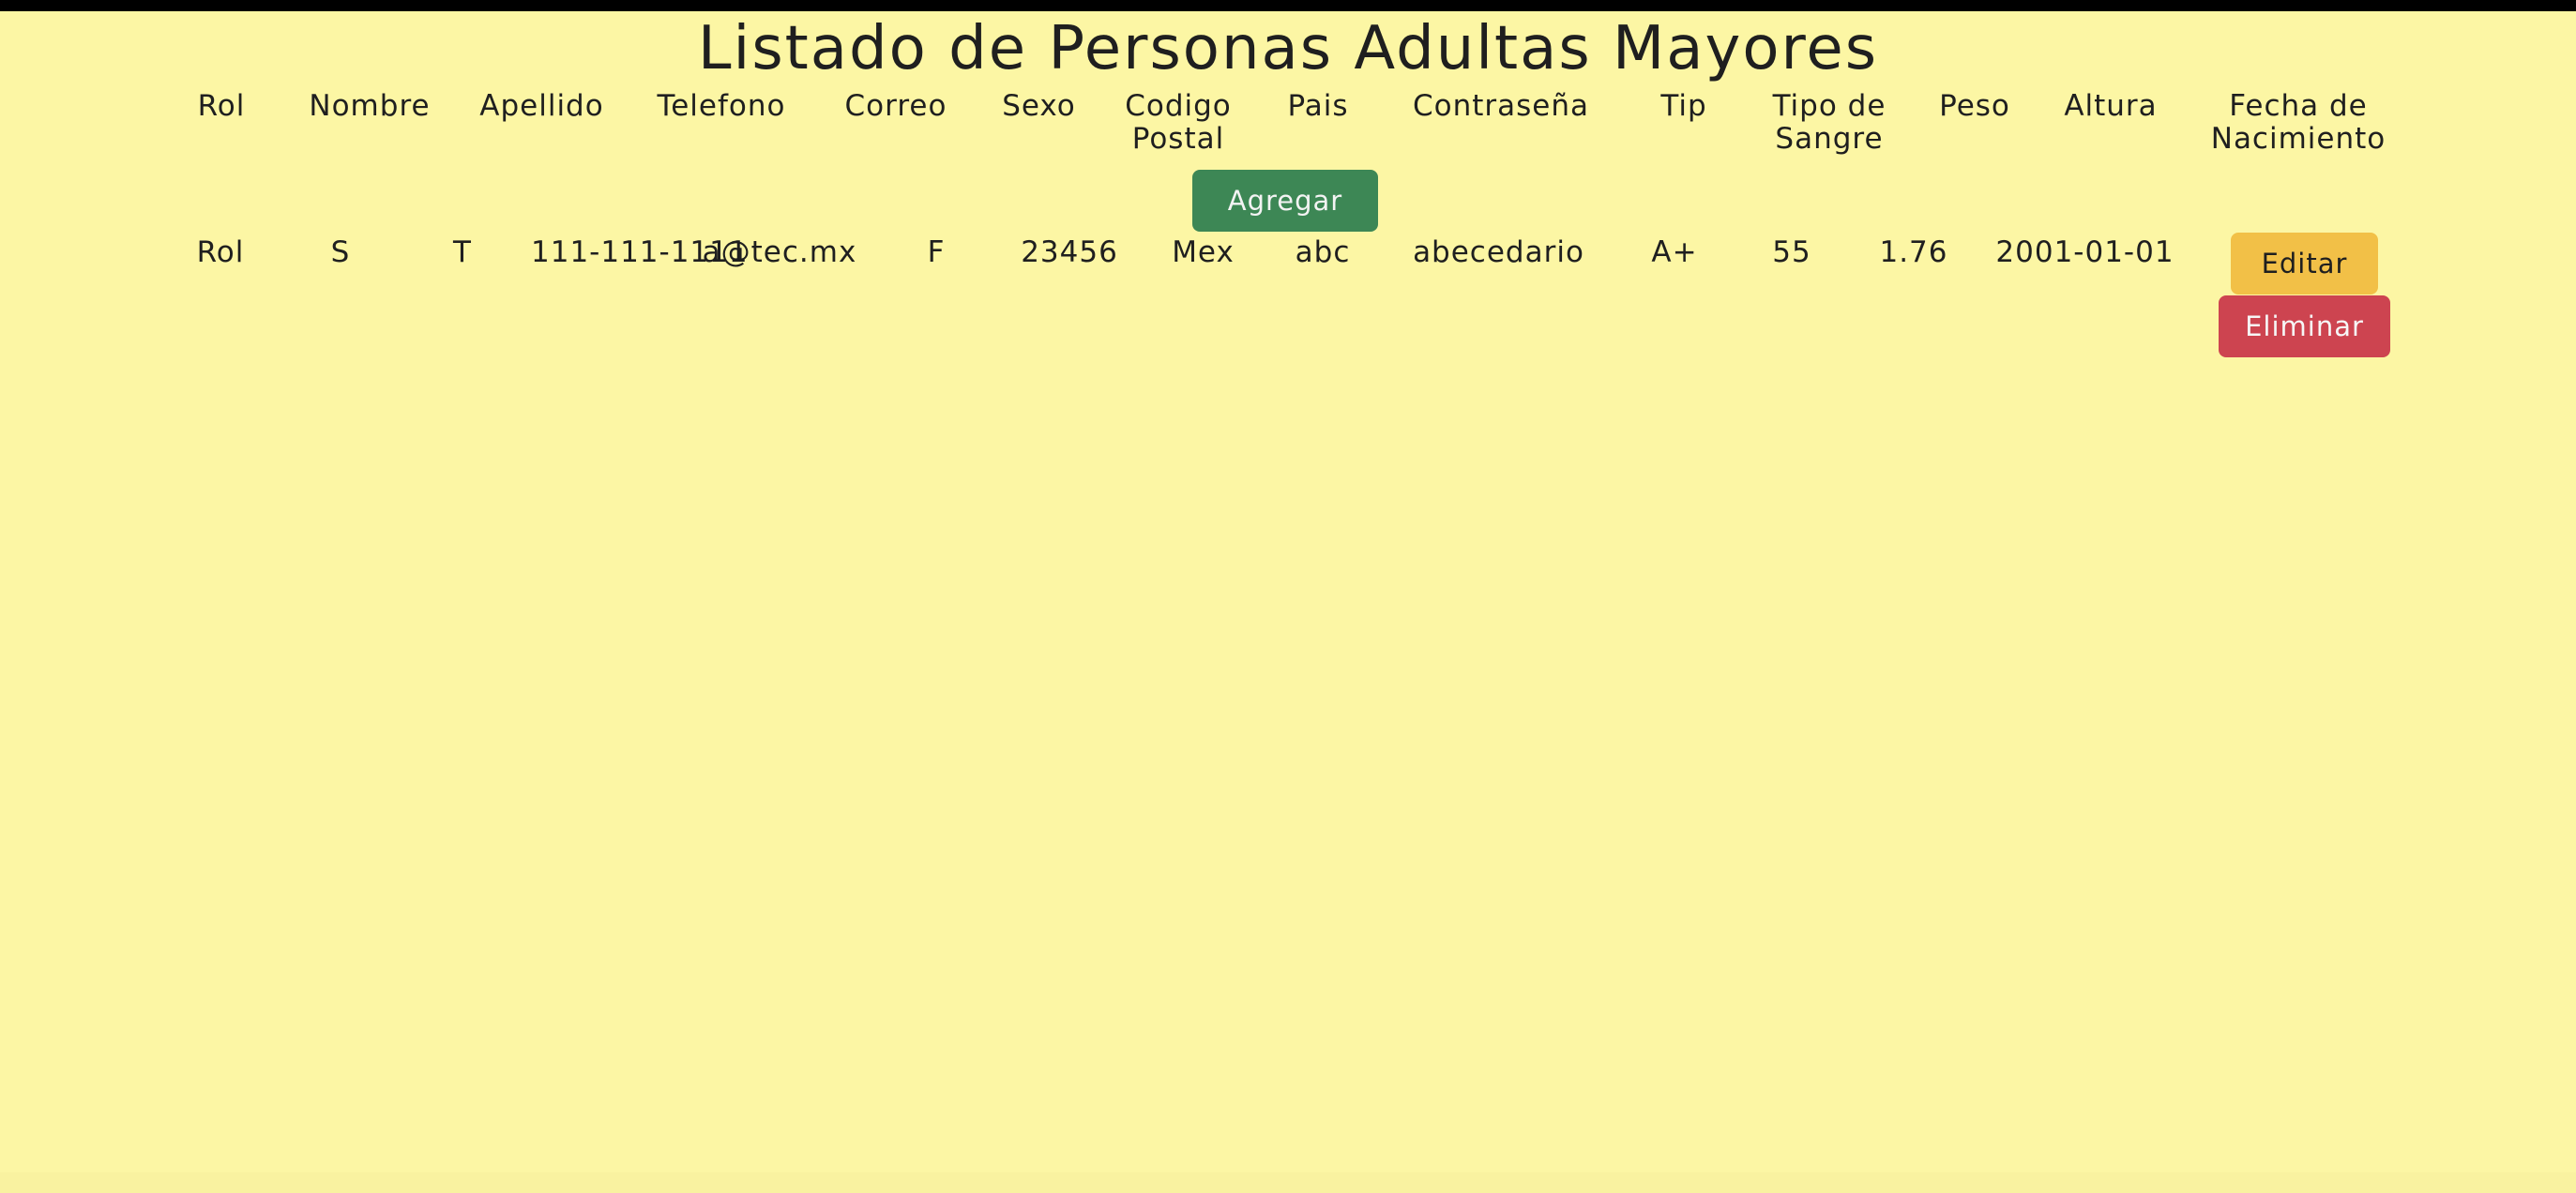  Describe the element at coordinates (1288, 48) in the screenshot. I see `page-title: Listado de Personas Adultas Mayores` at that location.